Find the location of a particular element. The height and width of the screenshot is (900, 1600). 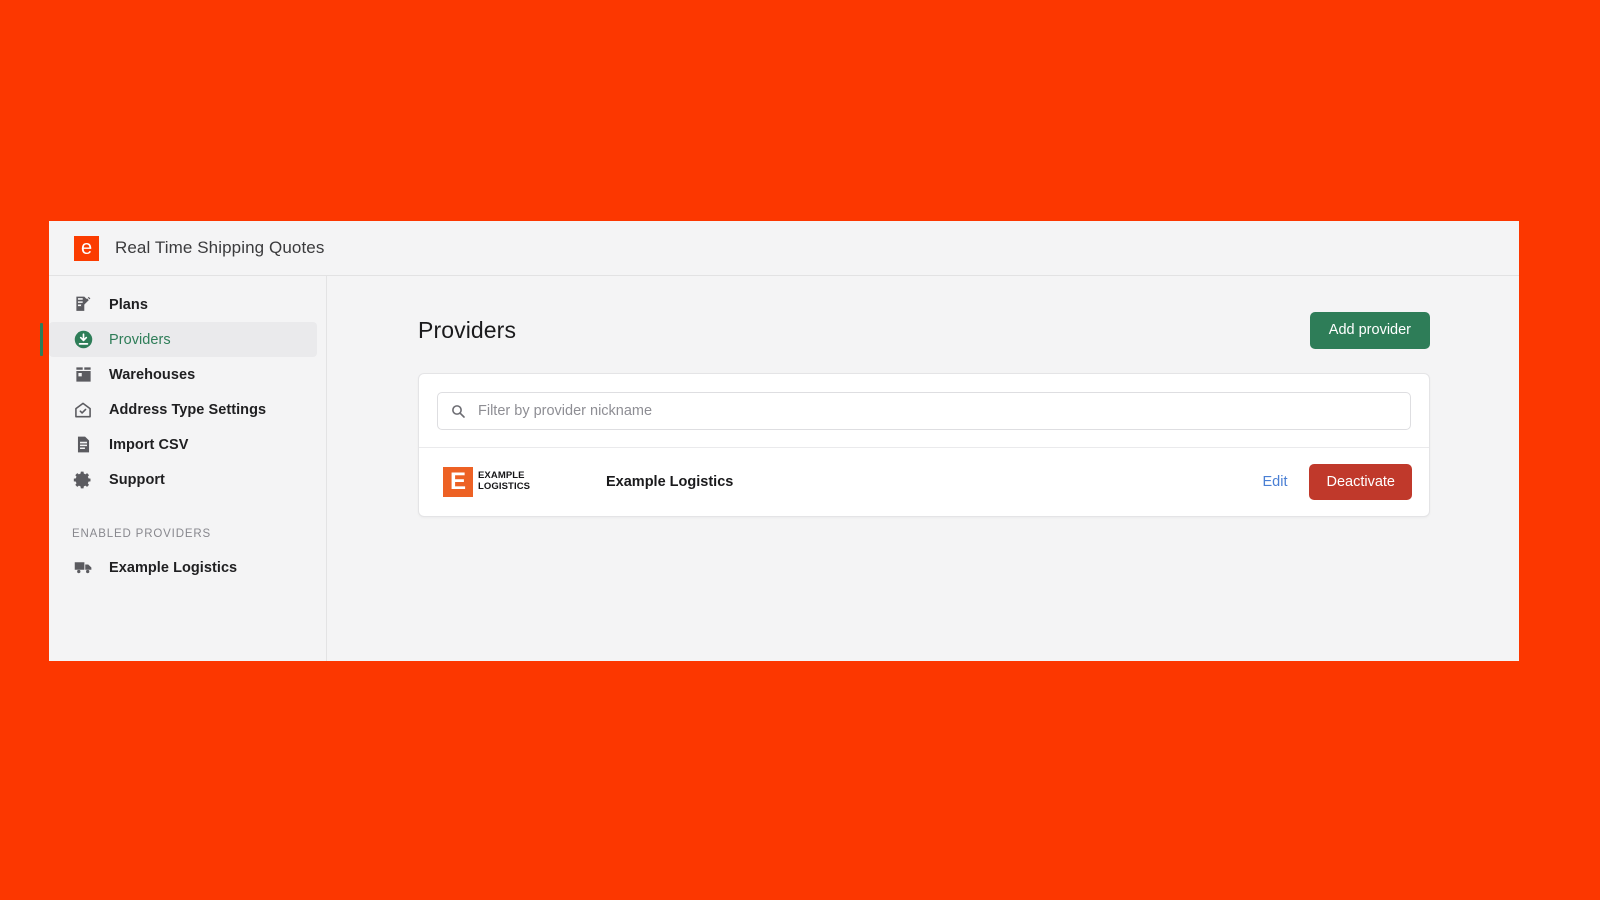

sidebar-item-warehouses: Warehouses is located at coordinates (183, 374).